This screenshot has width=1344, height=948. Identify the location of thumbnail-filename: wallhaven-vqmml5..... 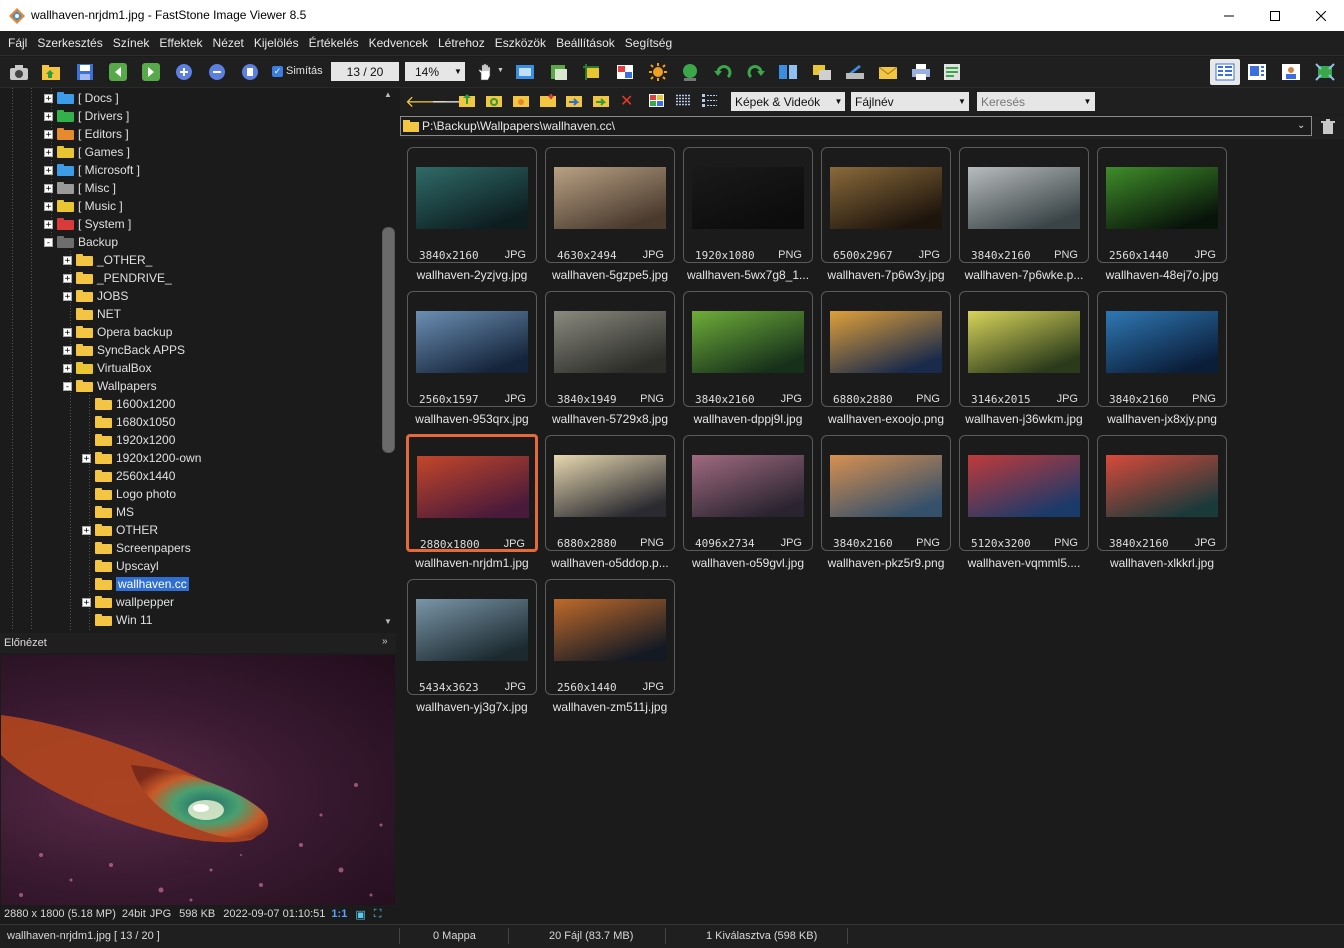
(1024, 563).